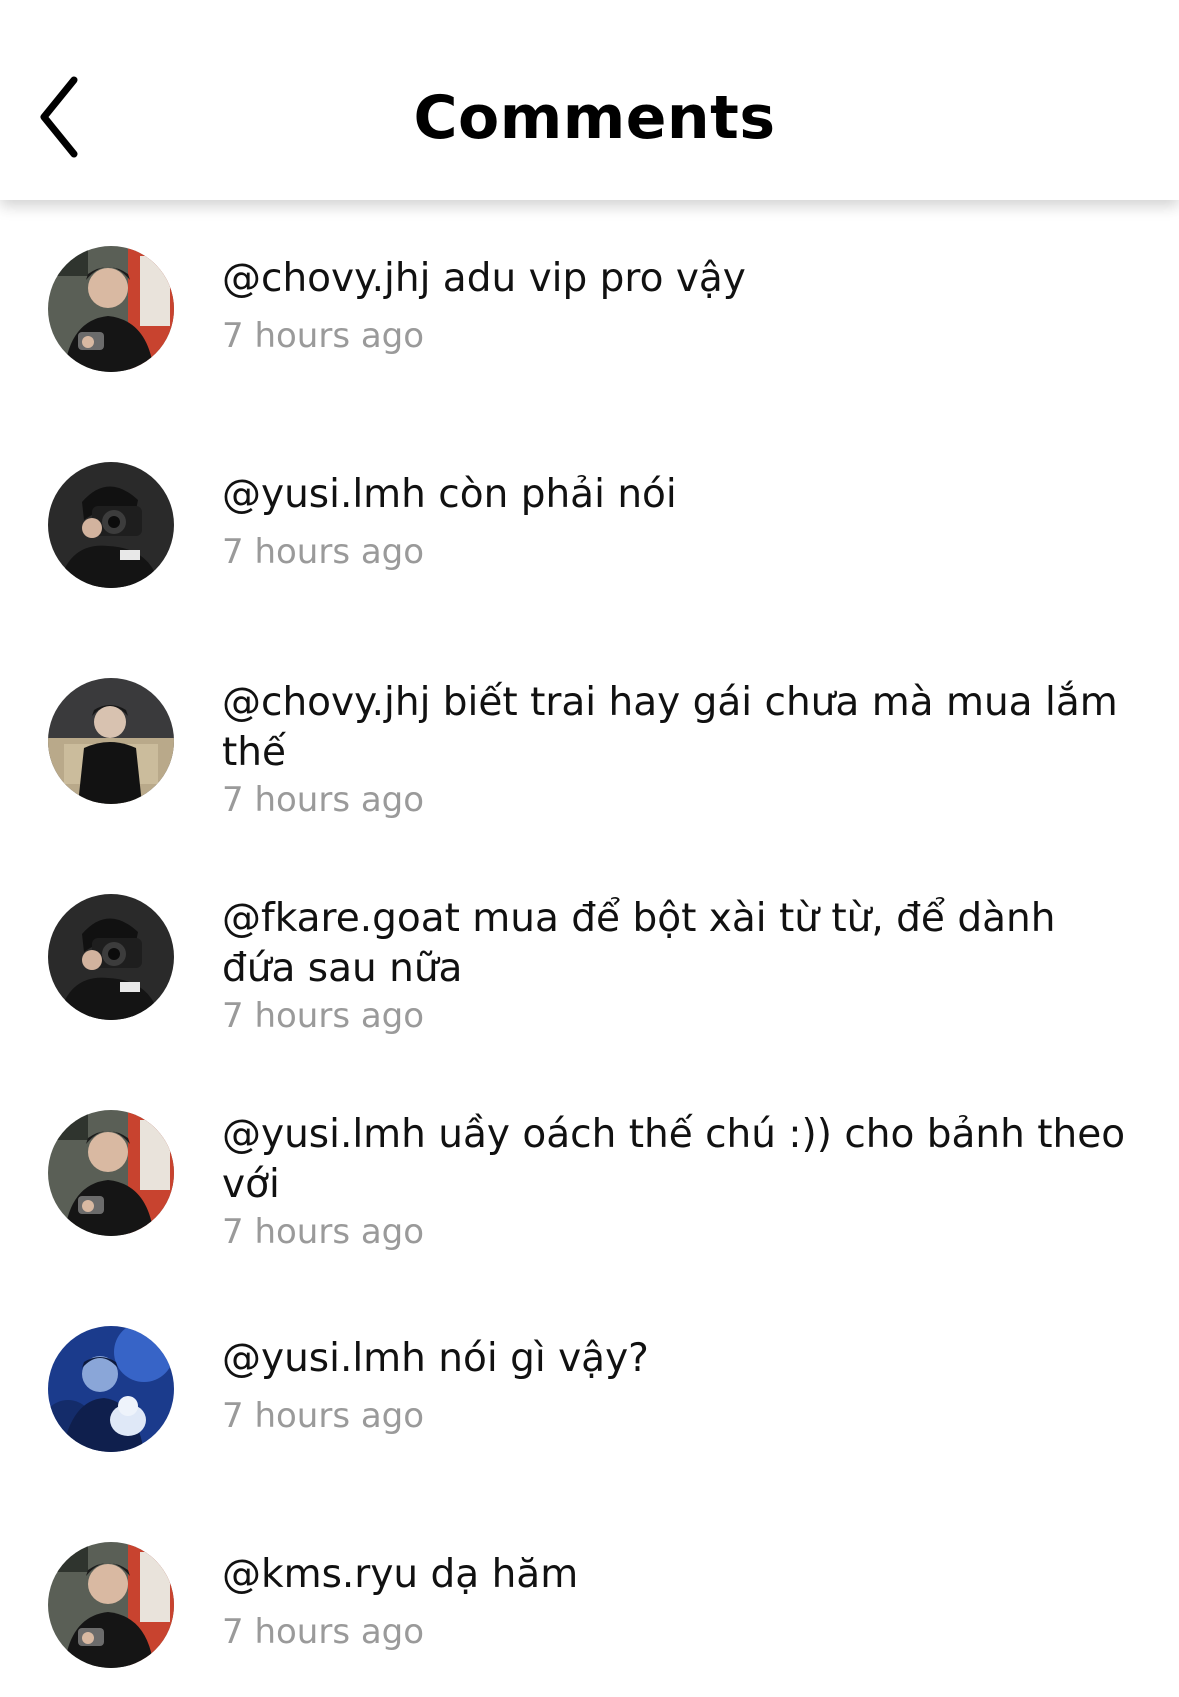 Image resolution: width=1179 pixels, height=1697 pixels. What do you see at coordinates (400, 1574) in the screenshot?
I see `comment-text: @kms.ryu dạ hăm` at bounding box center [400, 1574].